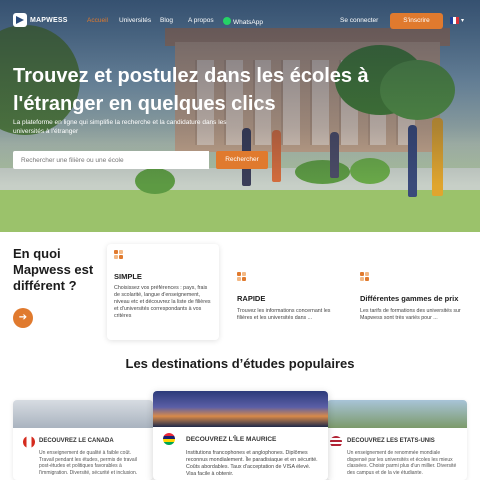 Image resolution: width=480 pixels, height=480 pixels. I want to click on feature-title-simple: SIMPLE, so click(128, 276).